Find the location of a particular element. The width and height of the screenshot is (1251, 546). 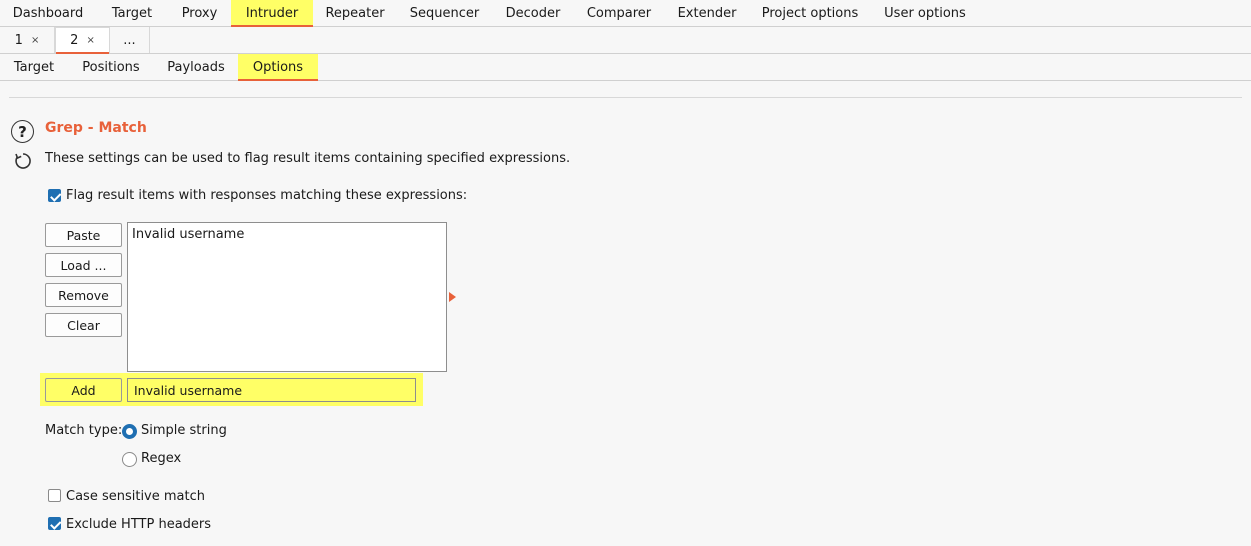

flag-result-checkbox is located at coordinates (54, 195).